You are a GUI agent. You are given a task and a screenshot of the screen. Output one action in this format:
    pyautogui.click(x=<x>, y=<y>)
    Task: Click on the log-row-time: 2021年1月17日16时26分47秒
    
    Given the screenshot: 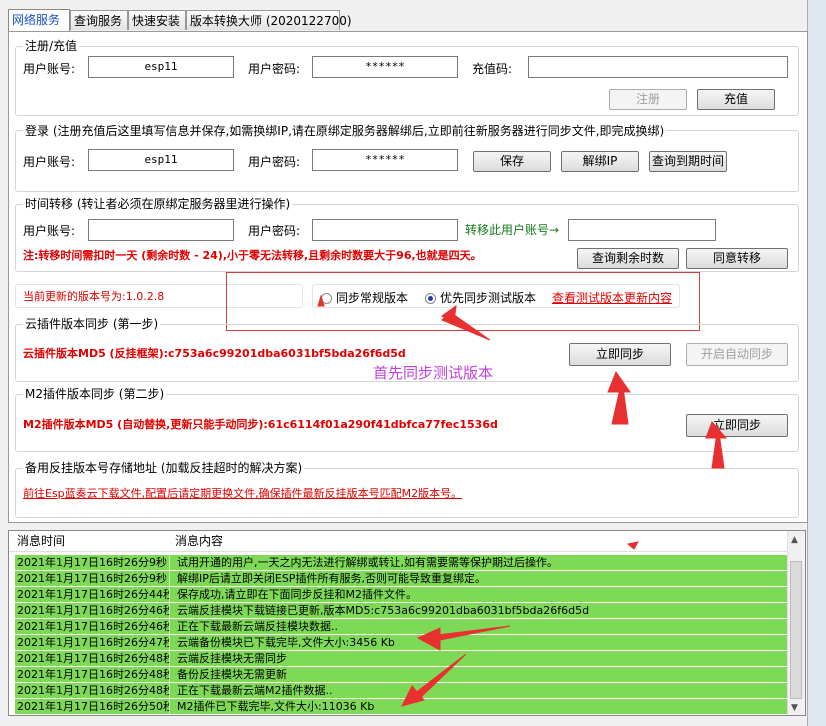 What is the action you would take?
    pyautogui.click(x=93, y=642)
    